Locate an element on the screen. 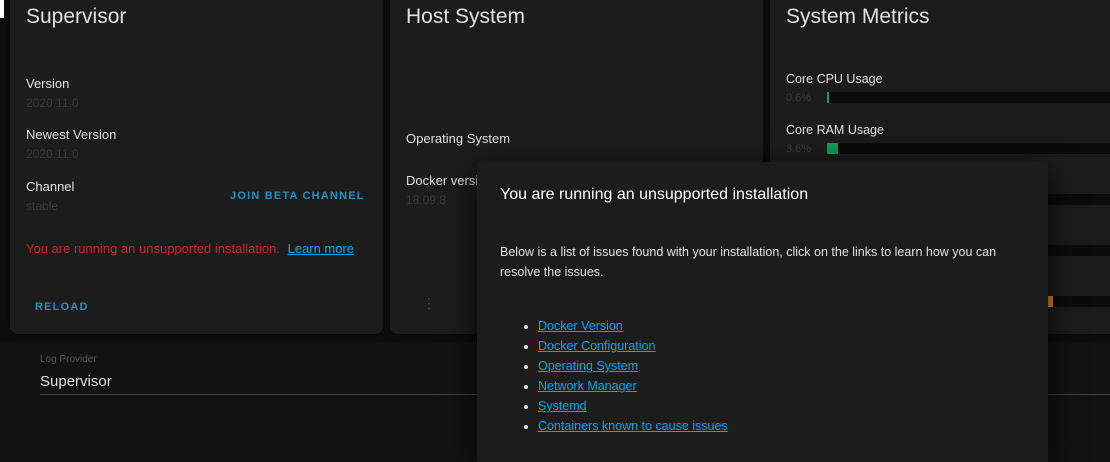  reload-button: RELOAD is located at coordinates (62, 307).